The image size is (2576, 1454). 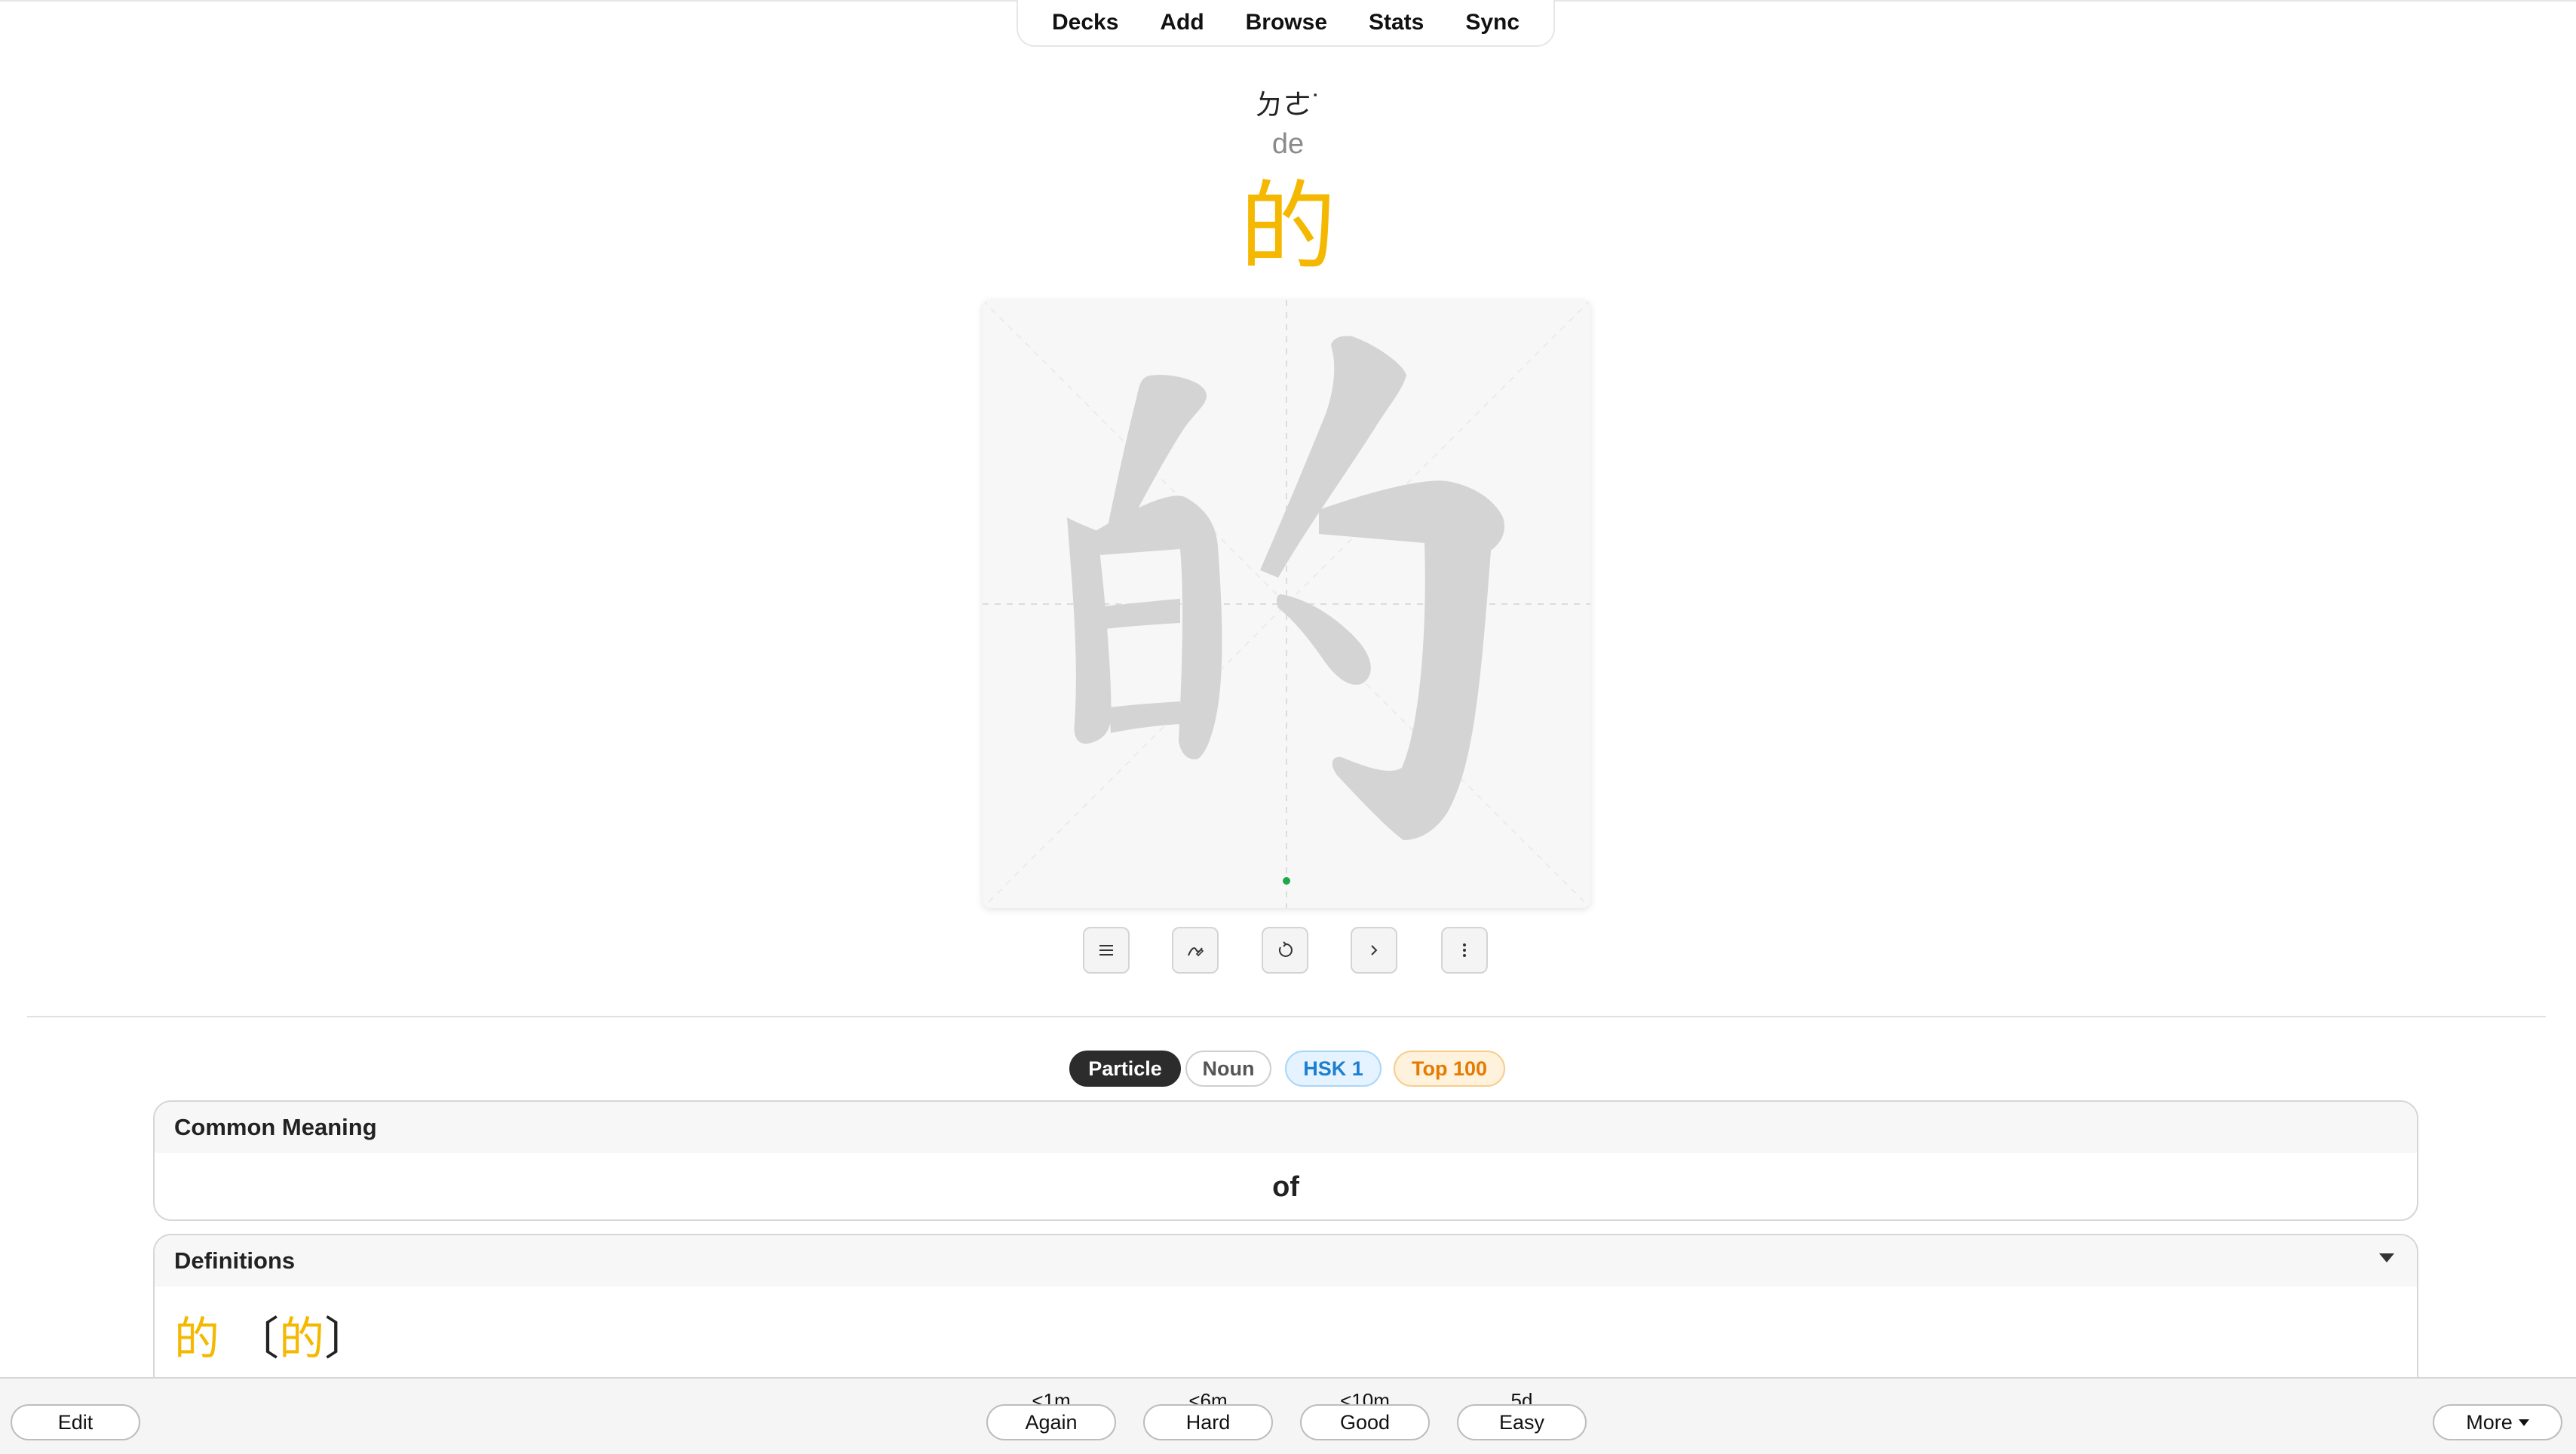 What do you see at coordinates (1181, 22) in the screenshot?
I see `nav-add: Add` at bounding box center [1181, 22].